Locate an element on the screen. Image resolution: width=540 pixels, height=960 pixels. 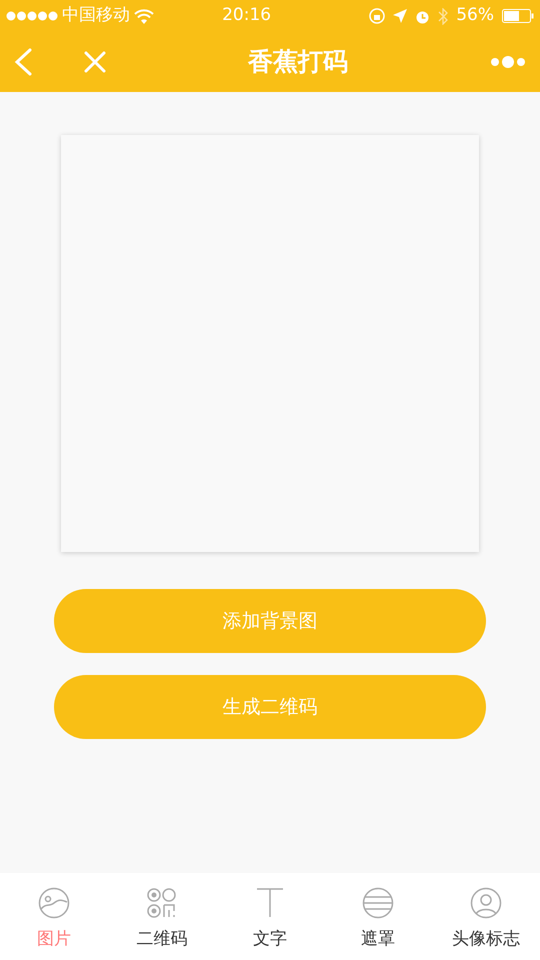
lock-rotation-icon is located at coordinates (377, 16).